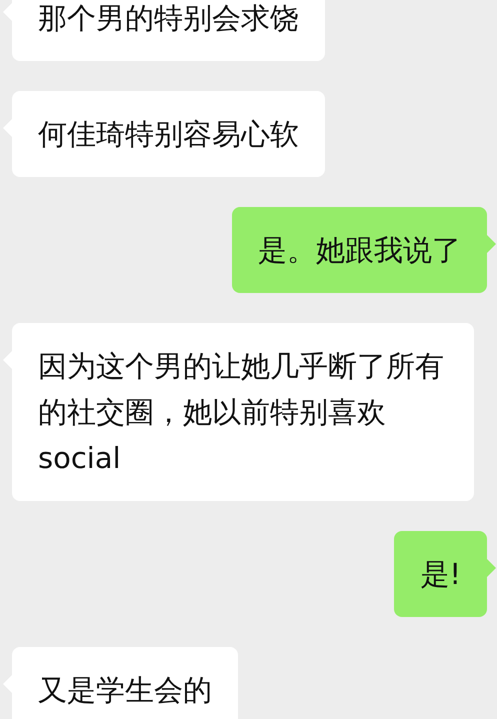 The width and height of the screenshot is (497, 719). I want to click on message-bubble: 何佳琦特别容易心软, so click(168, 134).